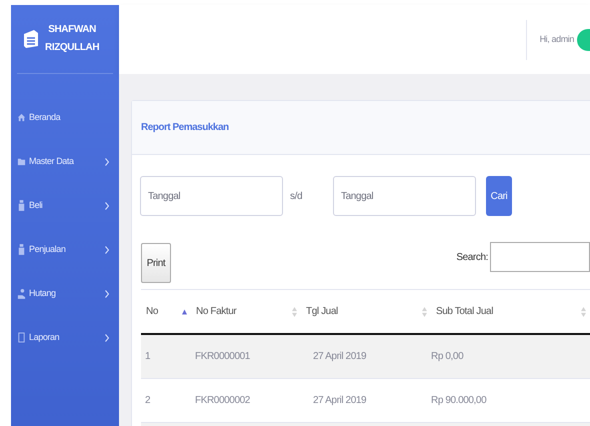 Image resolution: width=590 pixels, height=426 pixels. What do you see at coordinates (499, 196) in the screenshot?
I see `search-button: Cari` at bounding box center [499, 196].